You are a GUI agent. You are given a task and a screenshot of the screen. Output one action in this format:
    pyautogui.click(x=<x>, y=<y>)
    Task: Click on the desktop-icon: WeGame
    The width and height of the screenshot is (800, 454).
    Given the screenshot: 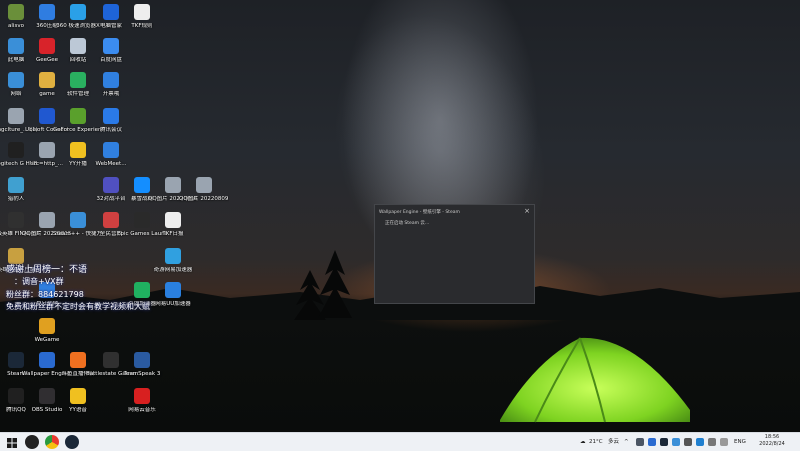 What is the action you would take?
    pyautogui.click(x=47, y=331)
    